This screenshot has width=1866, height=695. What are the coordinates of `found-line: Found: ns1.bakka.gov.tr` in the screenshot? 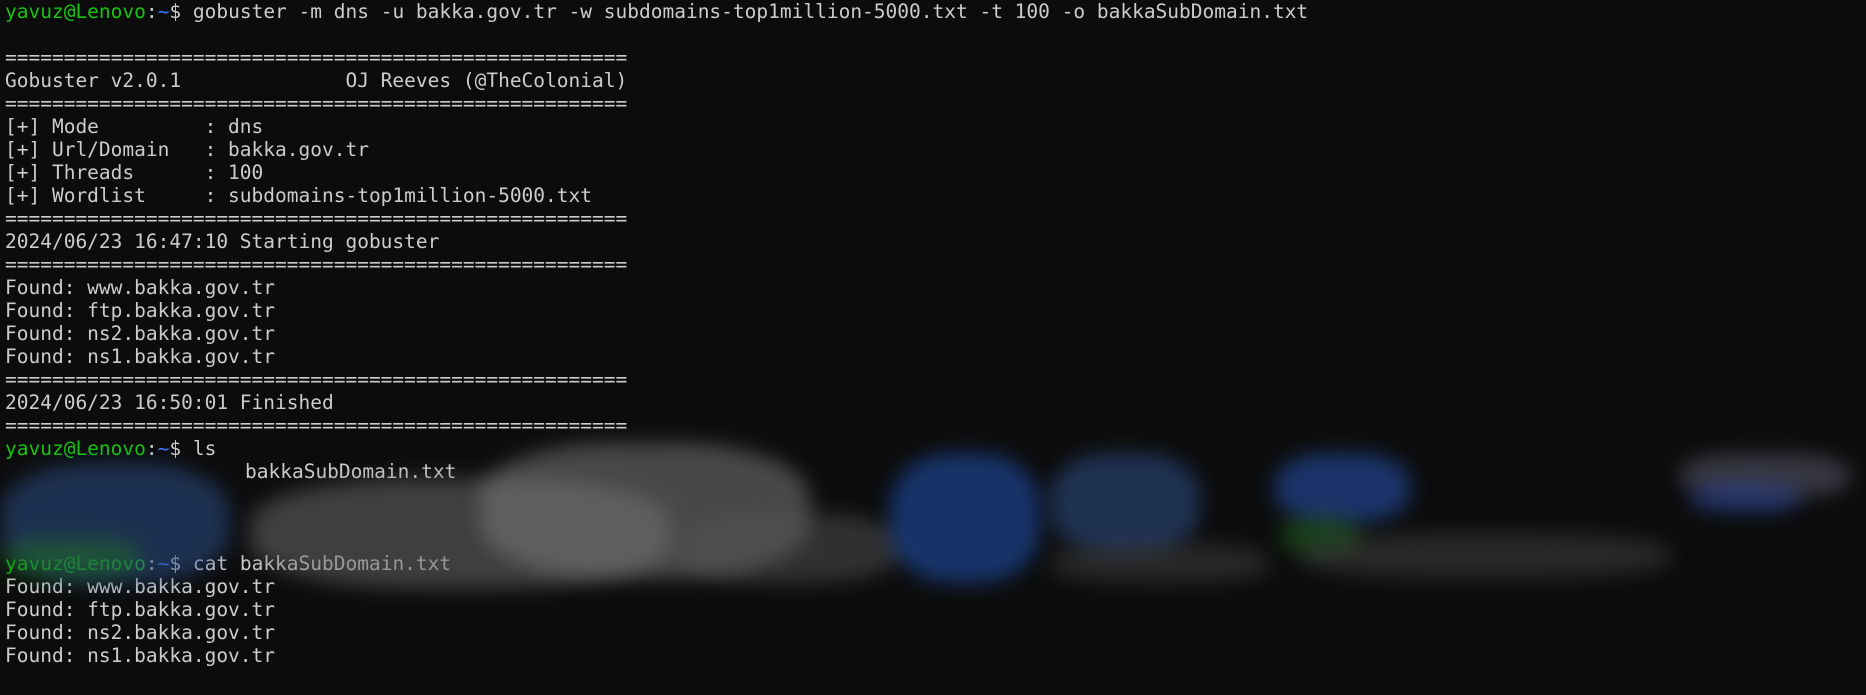 It's located at (140, 356).